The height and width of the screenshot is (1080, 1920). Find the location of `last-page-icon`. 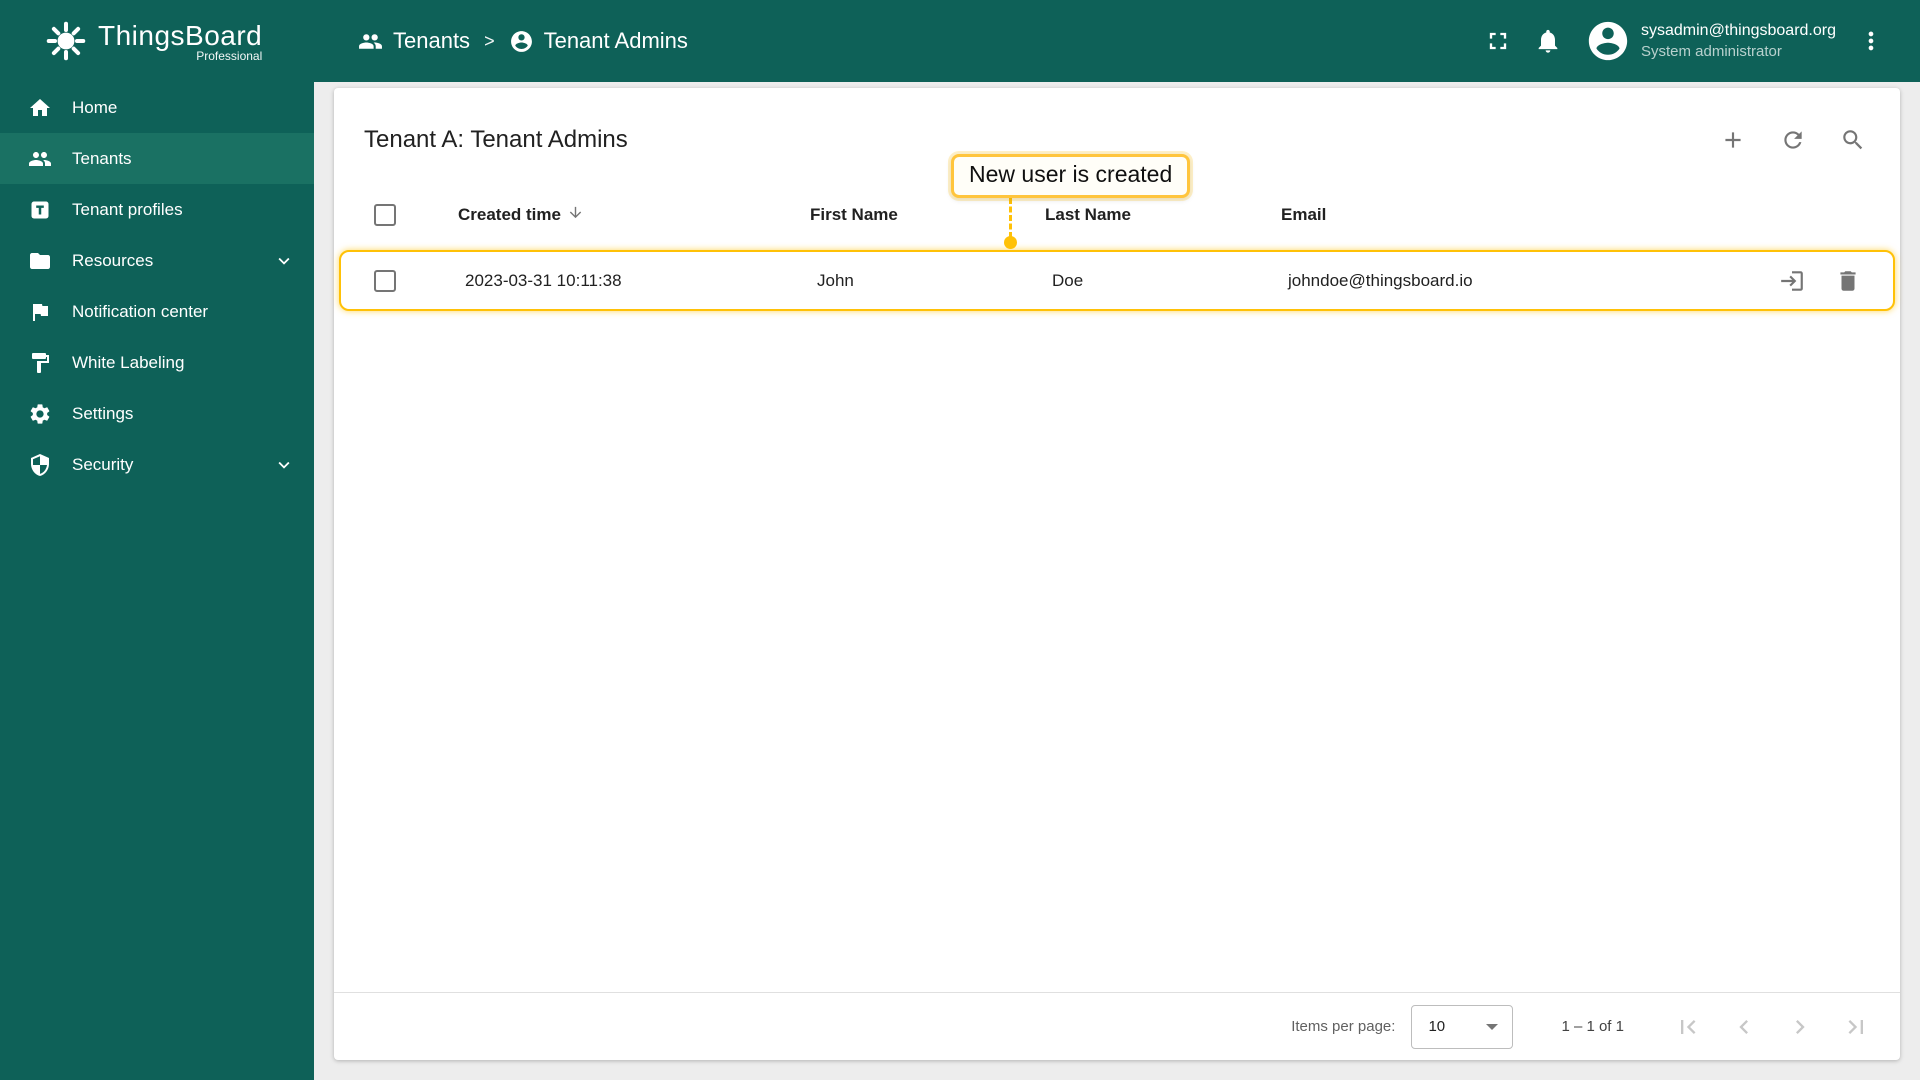

last-page-icon is located at coordinates (1855, 1026).